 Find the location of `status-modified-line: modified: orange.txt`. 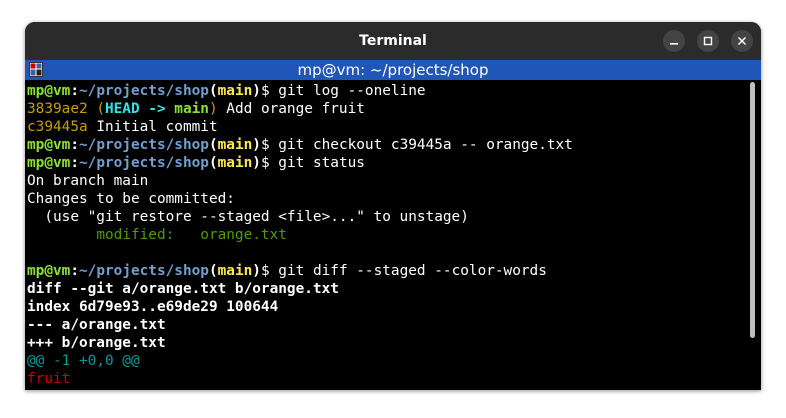

status-modified-line: modified: orange.txt is located at coordinates (157, 235).